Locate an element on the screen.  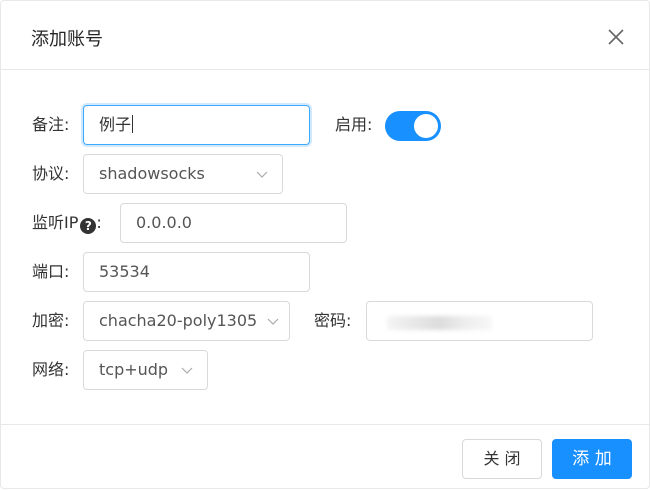
dialog-header: 添加账号 is located at coordinates (325, 35).